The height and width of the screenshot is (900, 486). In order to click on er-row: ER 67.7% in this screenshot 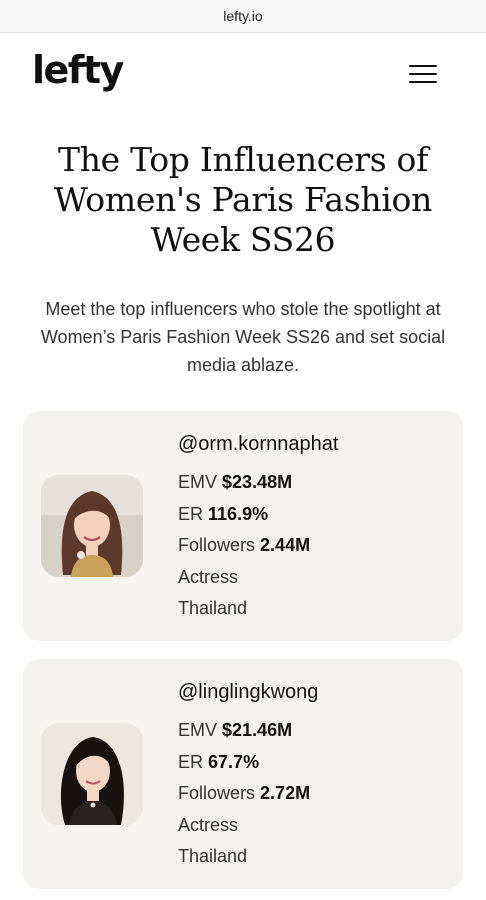, I will do `click(313, 763)`.